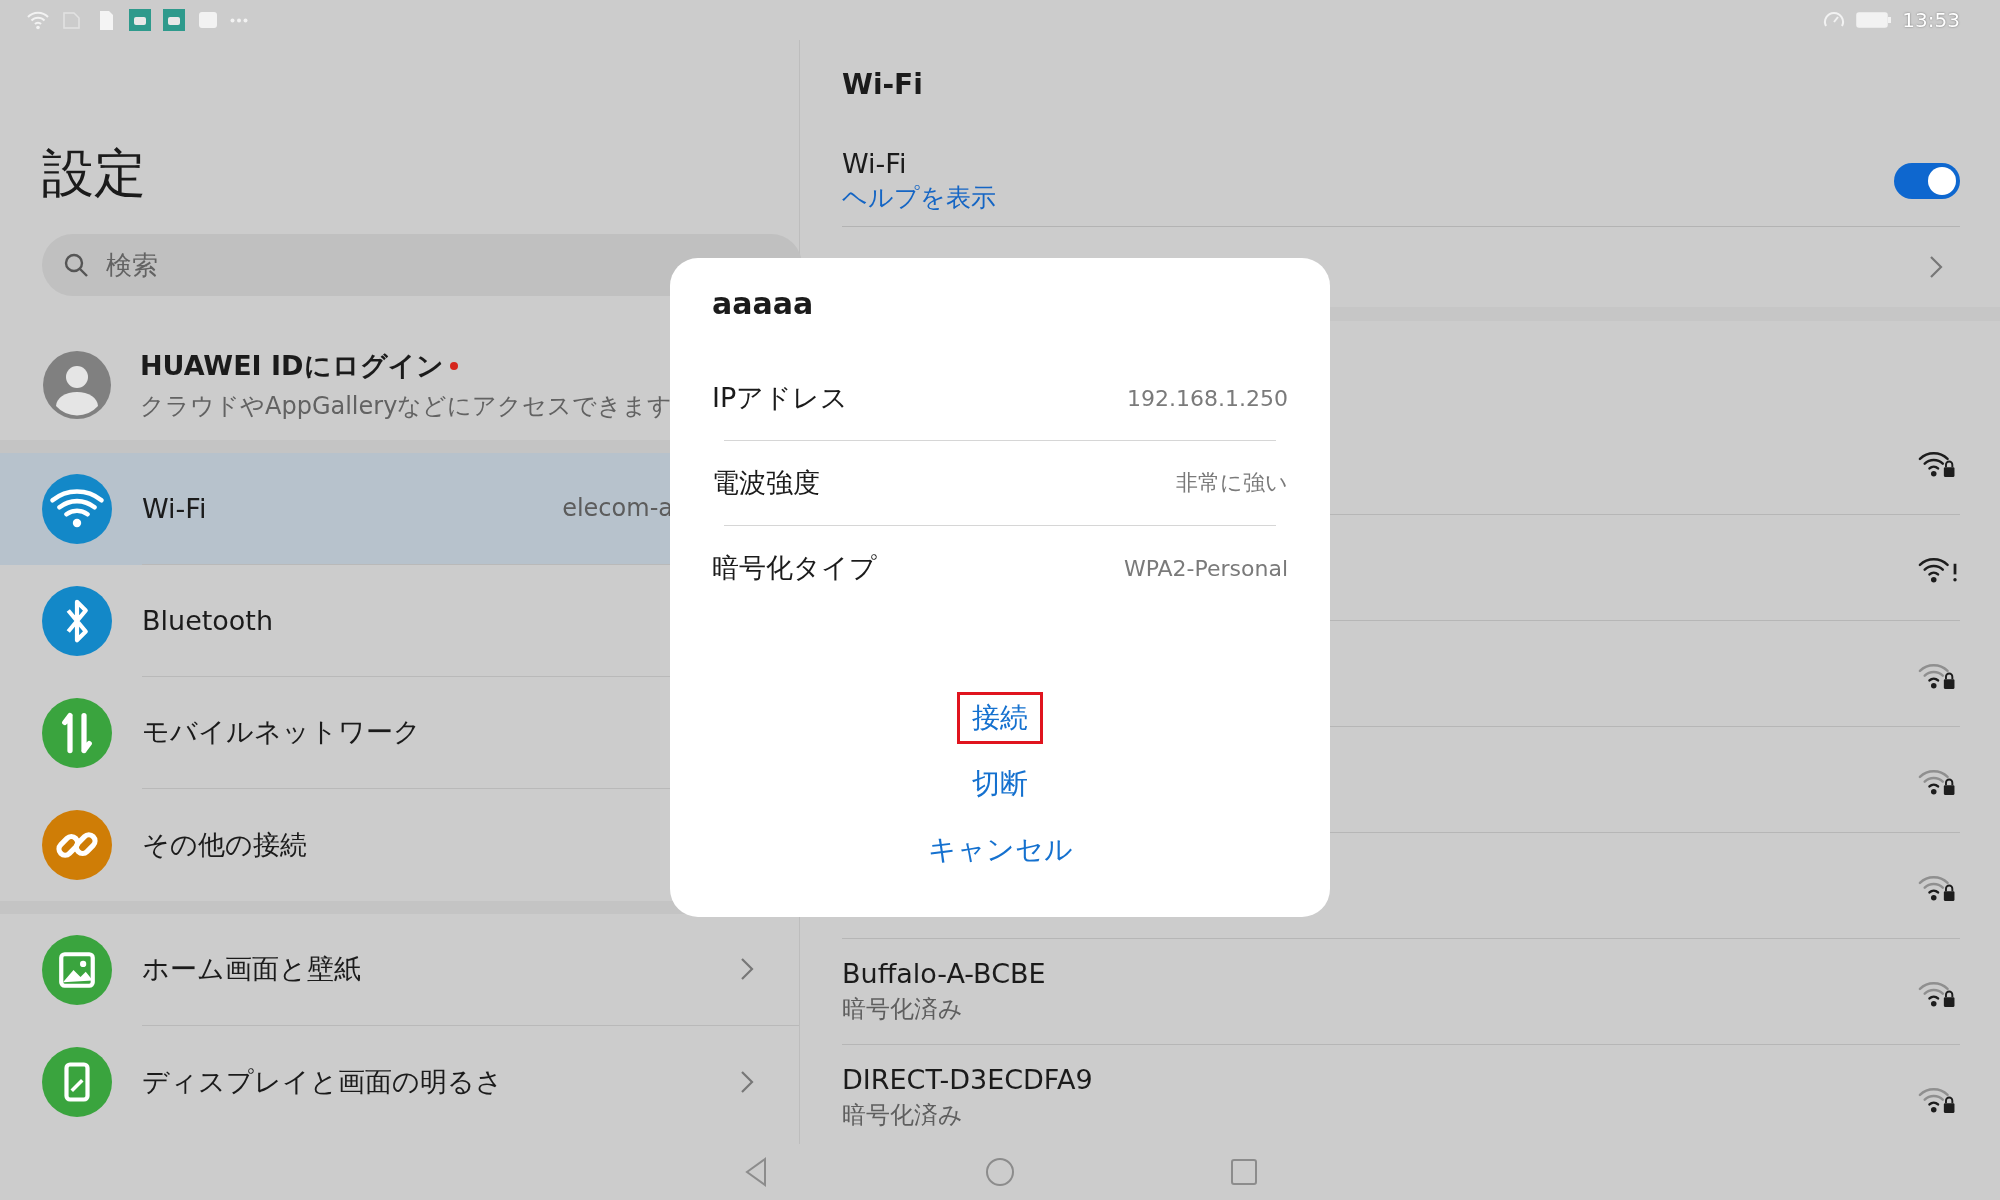  I want to click on item-label: その他の接続, so click(225, 844).